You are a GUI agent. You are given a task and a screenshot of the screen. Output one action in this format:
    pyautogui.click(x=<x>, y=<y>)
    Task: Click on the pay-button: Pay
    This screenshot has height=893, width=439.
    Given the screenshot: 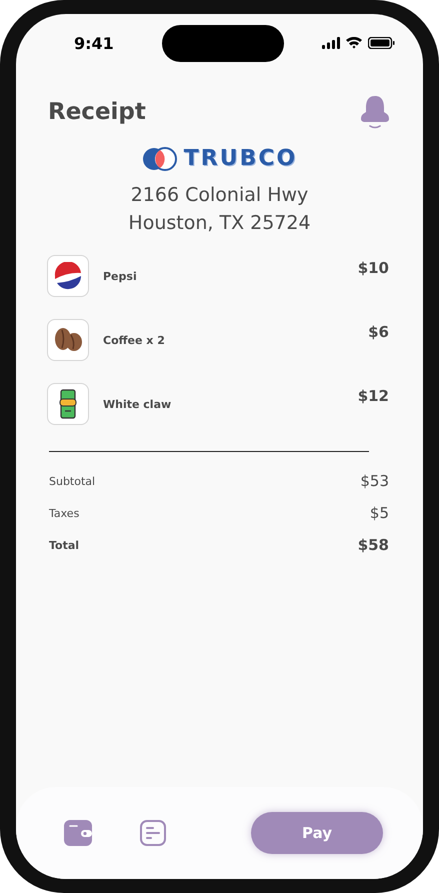 What is the action you would take?
    pyautogui.click(x=317, y=833)
    